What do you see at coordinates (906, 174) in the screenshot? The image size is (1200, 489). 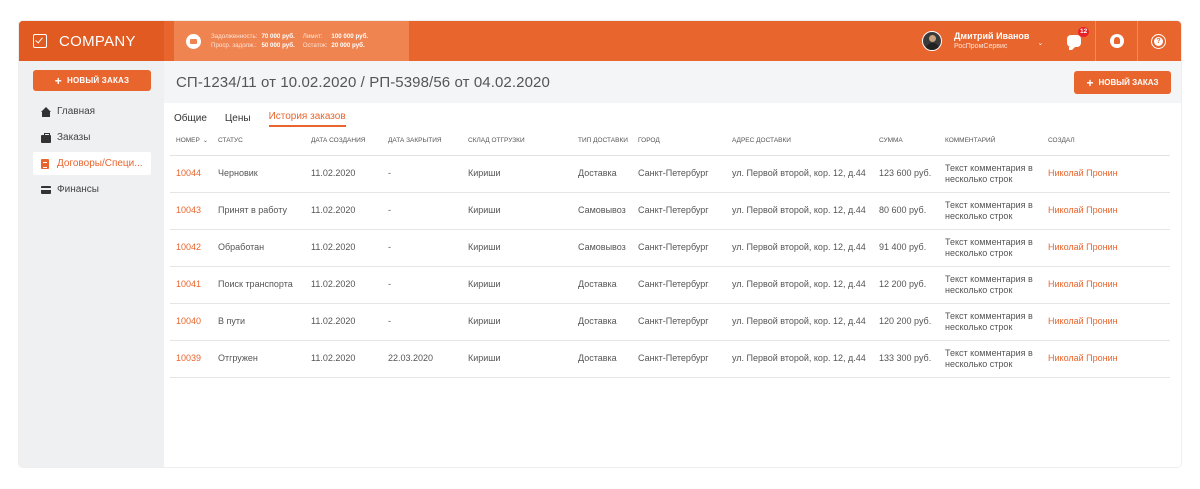 I see `order-sum: 123 600 руб.` at bounding box center [906, 174].